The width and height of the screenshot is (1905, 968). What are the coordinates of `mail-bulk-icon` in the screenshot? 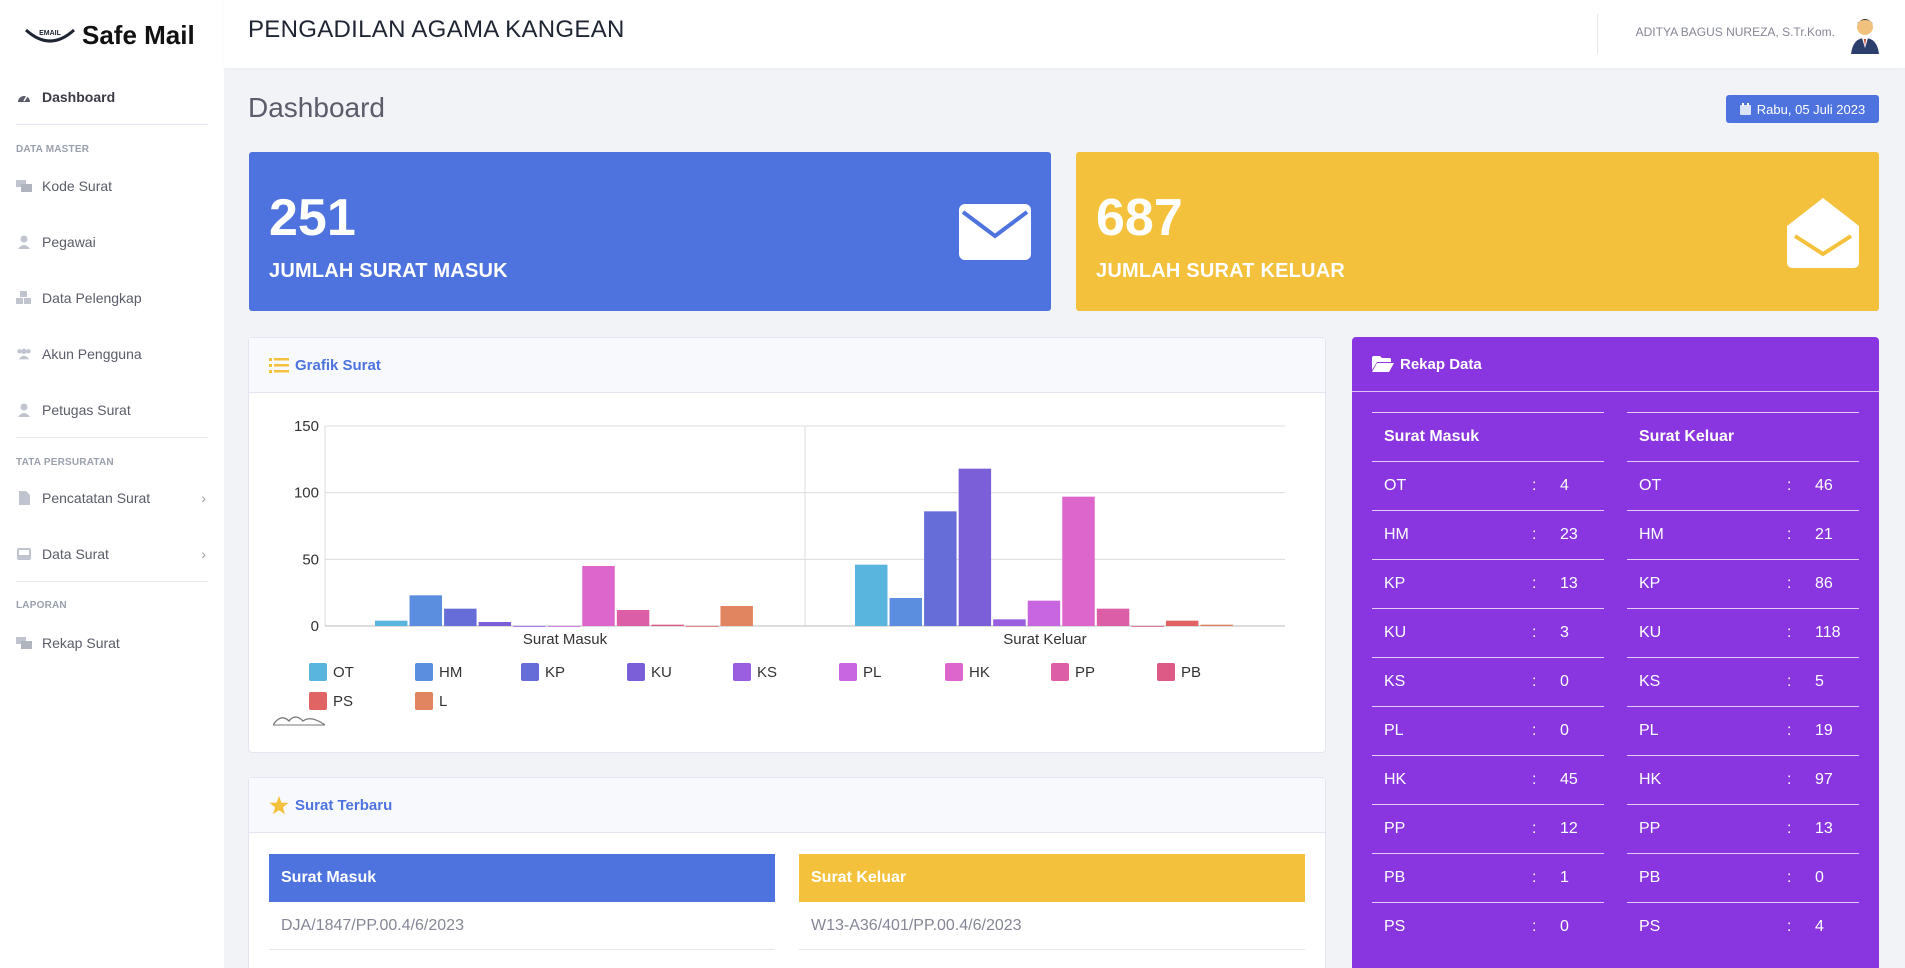 It's located at (24, 643).